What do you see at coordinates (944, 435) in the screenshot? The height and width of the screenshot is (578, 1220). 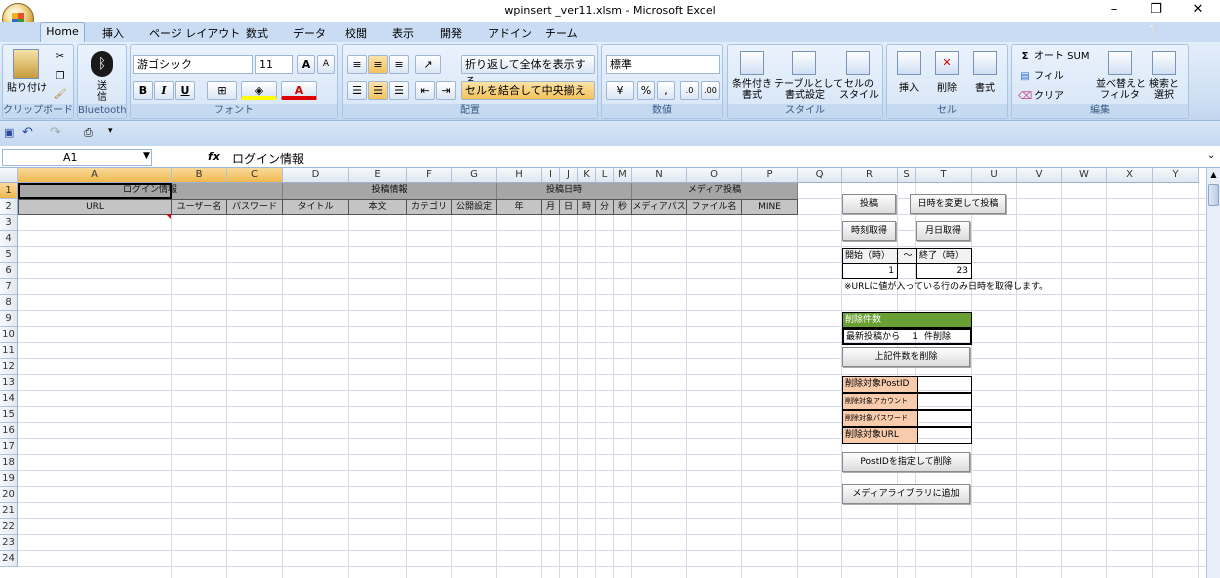 I see `delete-url-input` at bounding box center [944, 435].